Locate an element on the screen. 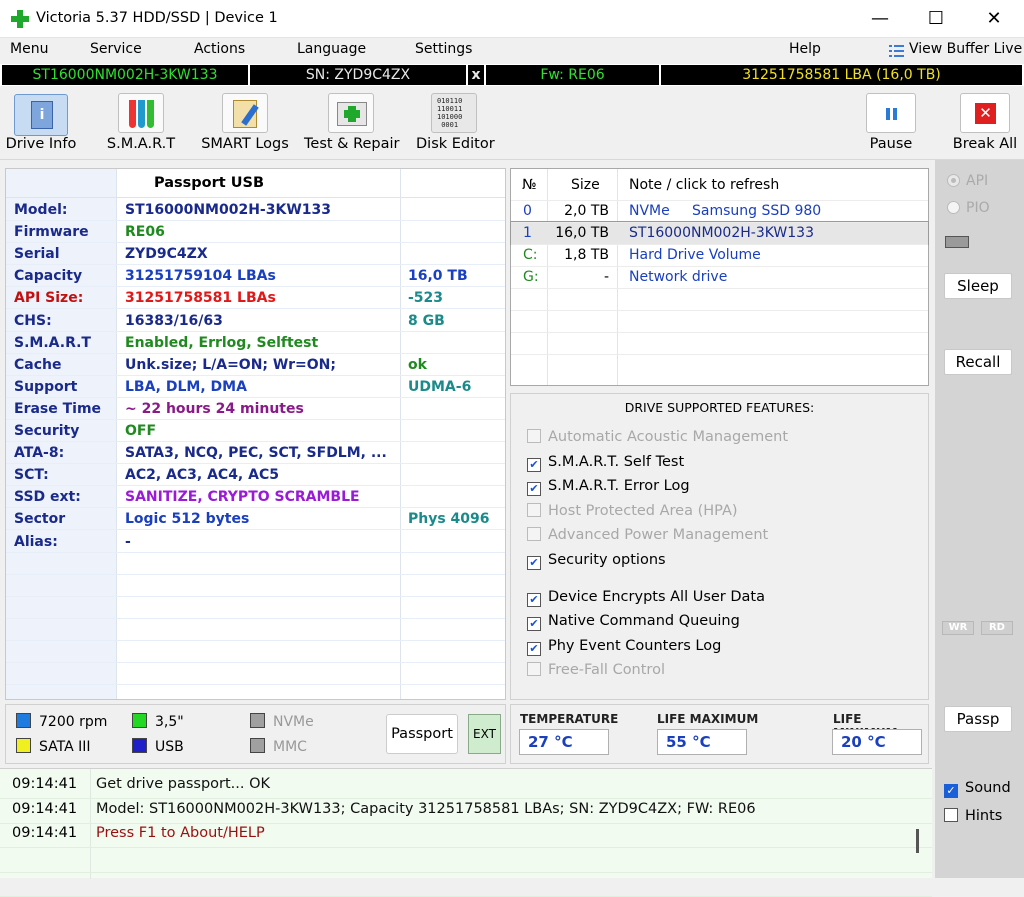  smart-logs-button: SMART Logs is located at coordinates (245, 122).